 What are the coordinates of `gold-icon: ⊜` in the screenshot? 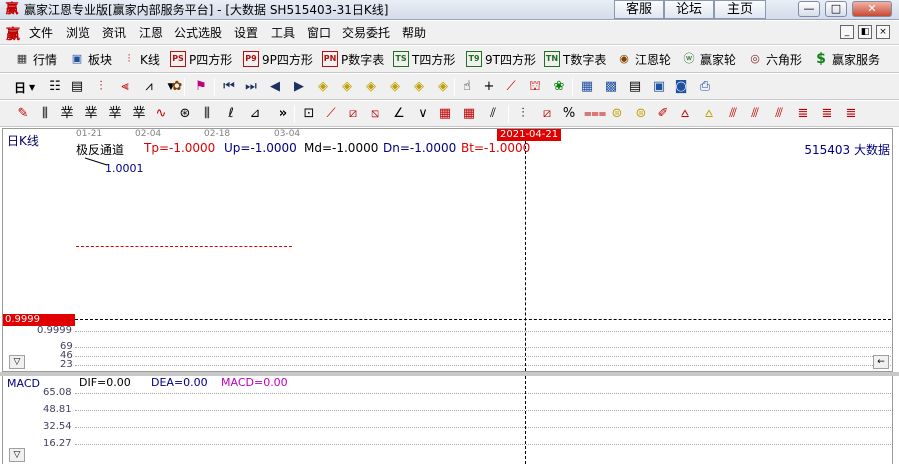 It's located at (617, 114).